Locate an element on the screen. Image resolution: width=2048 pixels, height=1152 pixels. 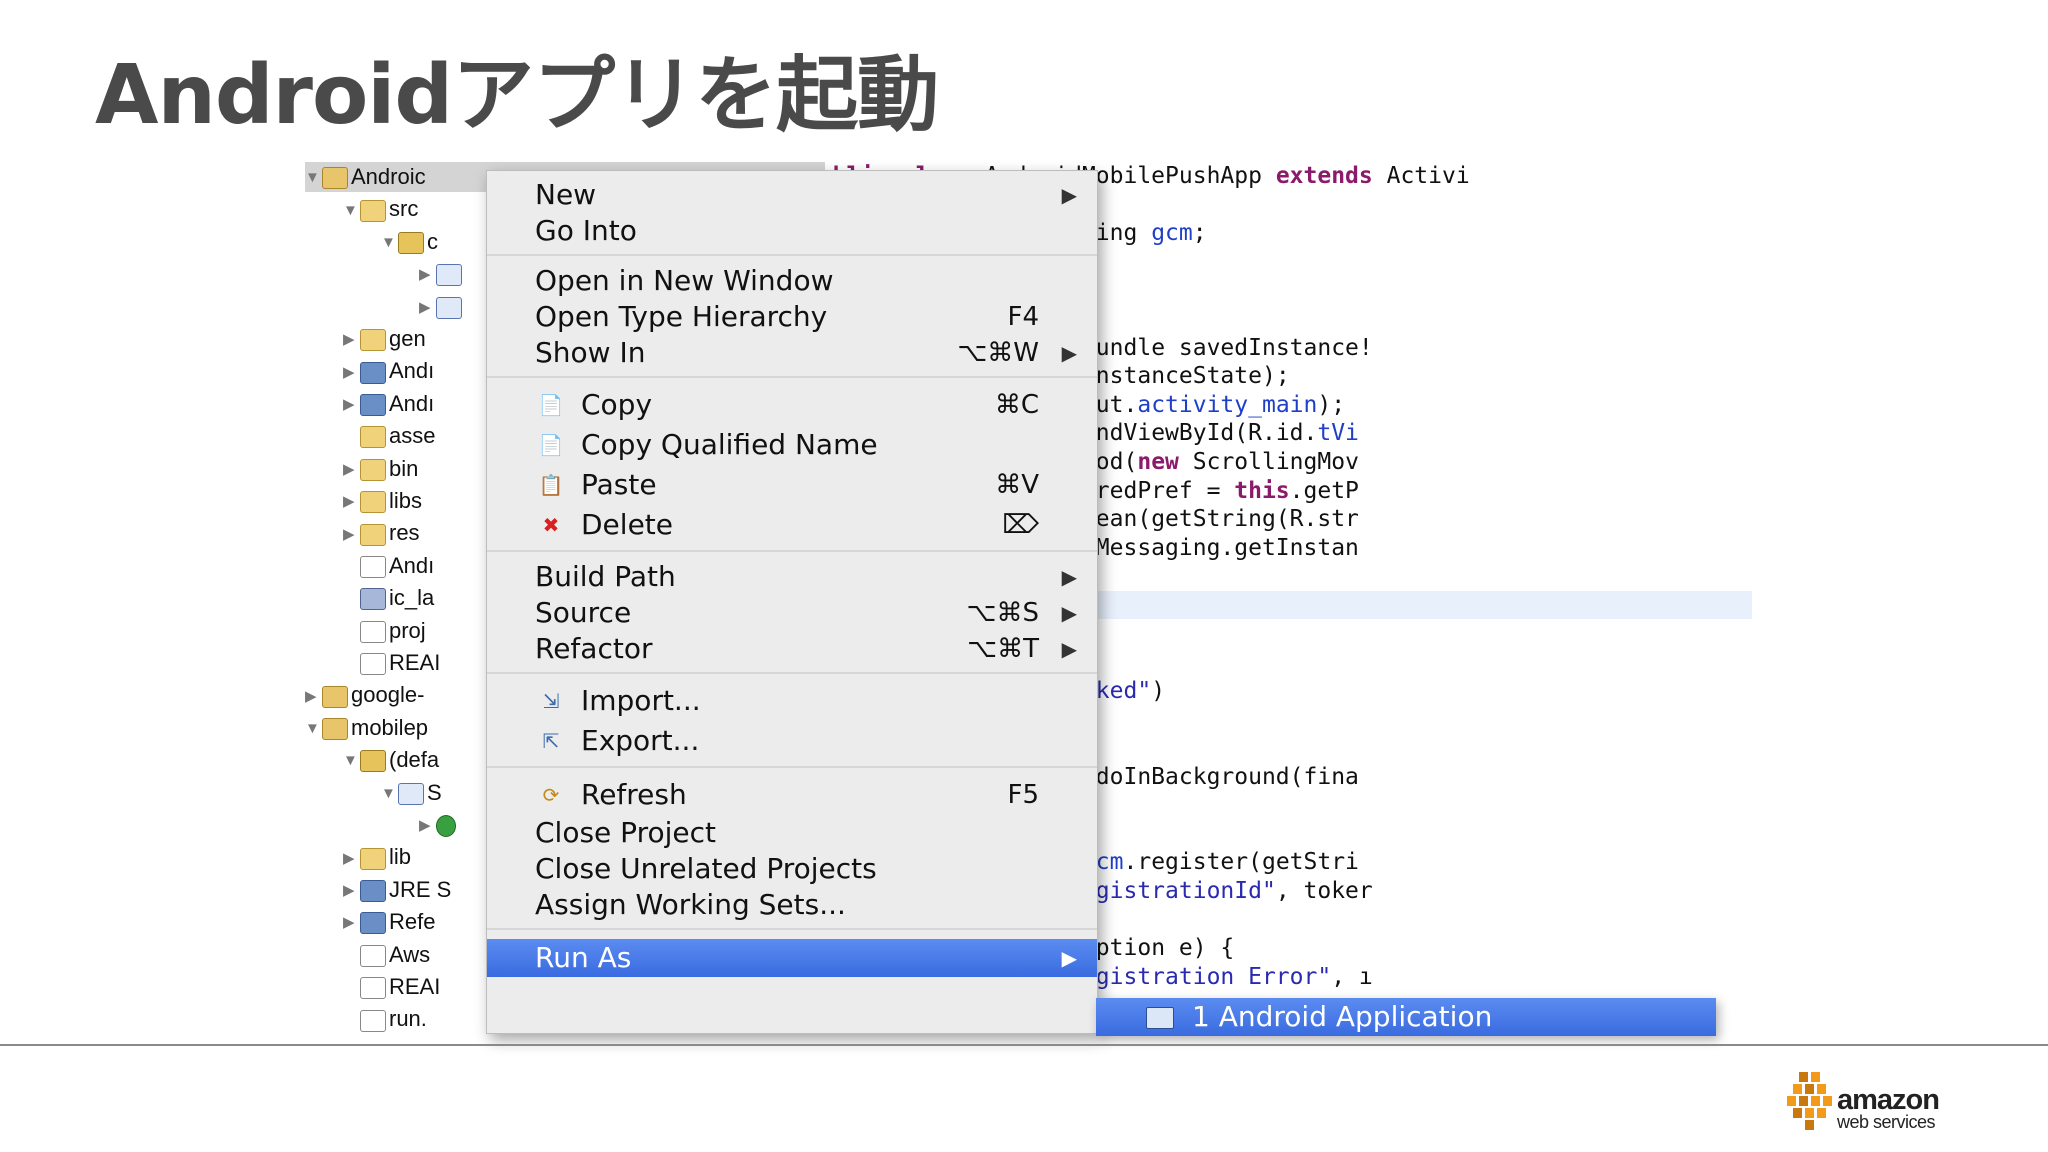
tree-item: ▼ S is located at coordinates (411, 793).